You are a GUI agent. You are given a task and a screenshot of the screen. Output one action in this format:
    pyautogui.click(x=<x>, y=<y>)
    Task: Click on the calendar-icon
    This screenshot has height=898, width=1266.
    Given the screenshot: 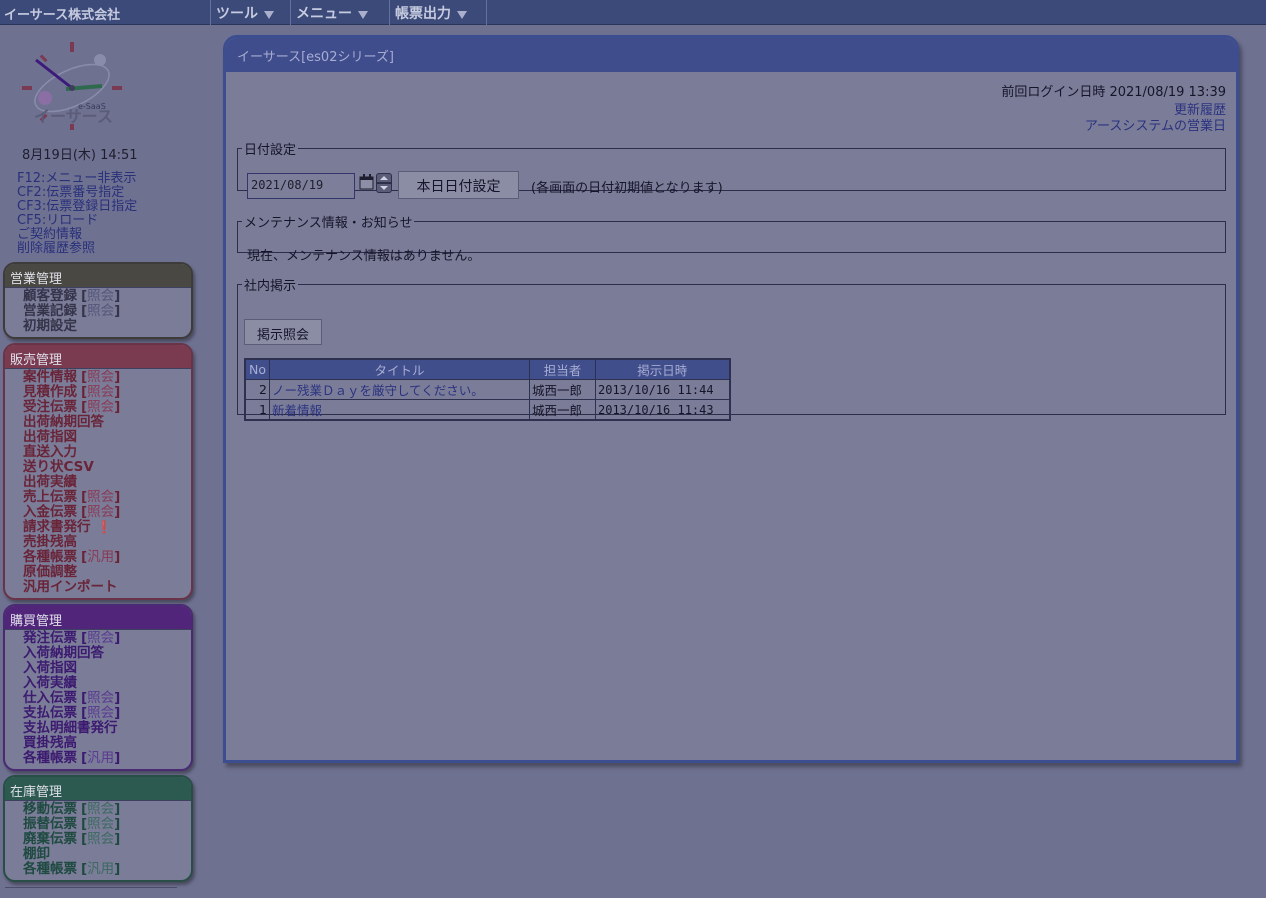 What is the action you would take?
    pyautogui.click(x=367, y=182)
    